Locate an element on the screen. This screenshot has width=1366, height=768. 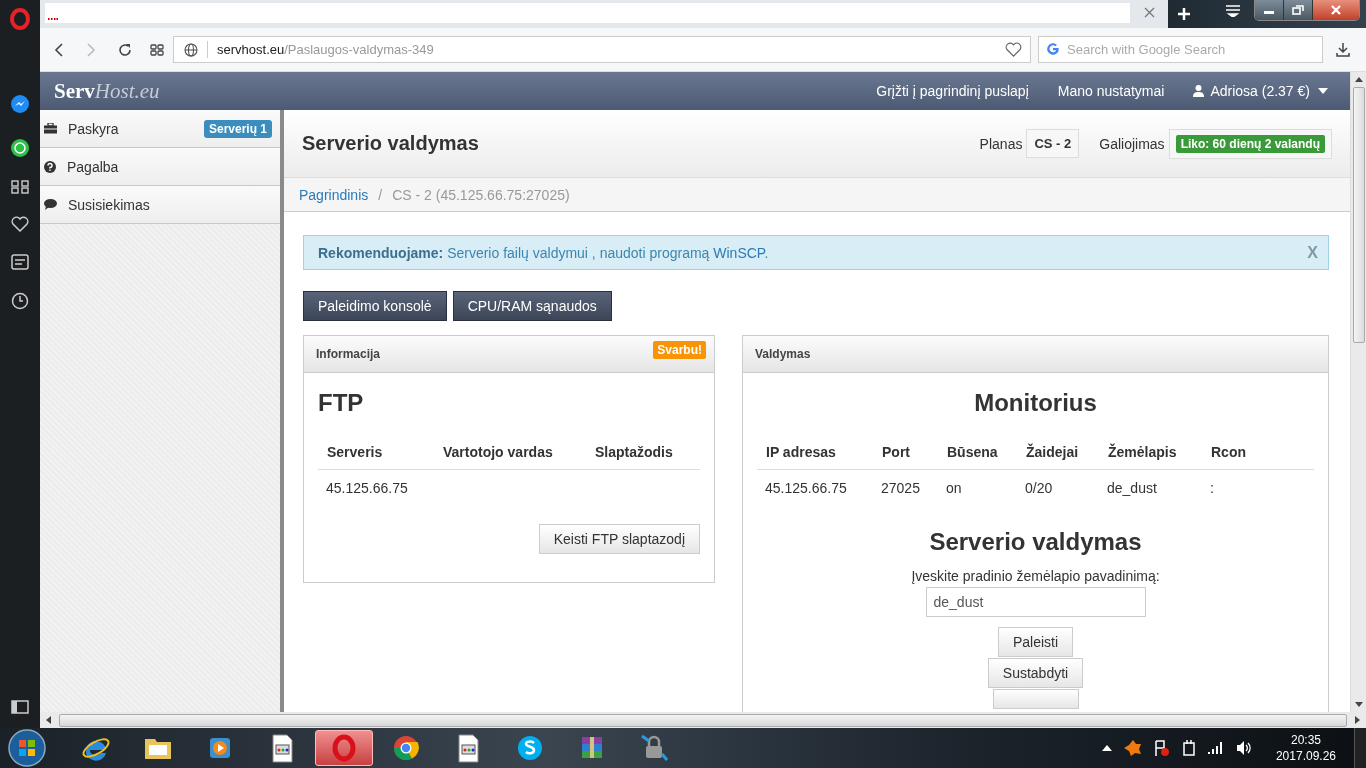
sidebar-item: Susisiekimas is located at coordinates (160, 205).